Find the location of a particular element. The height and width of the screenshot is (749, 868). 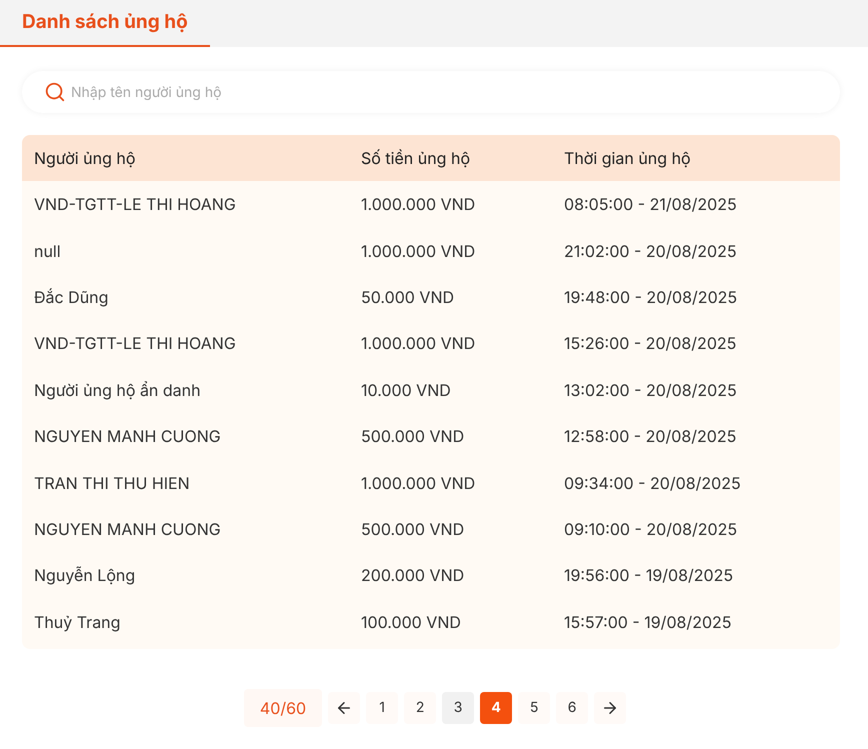

table-cell-text: Đắc Dũng is located at coordinates (72, 297).